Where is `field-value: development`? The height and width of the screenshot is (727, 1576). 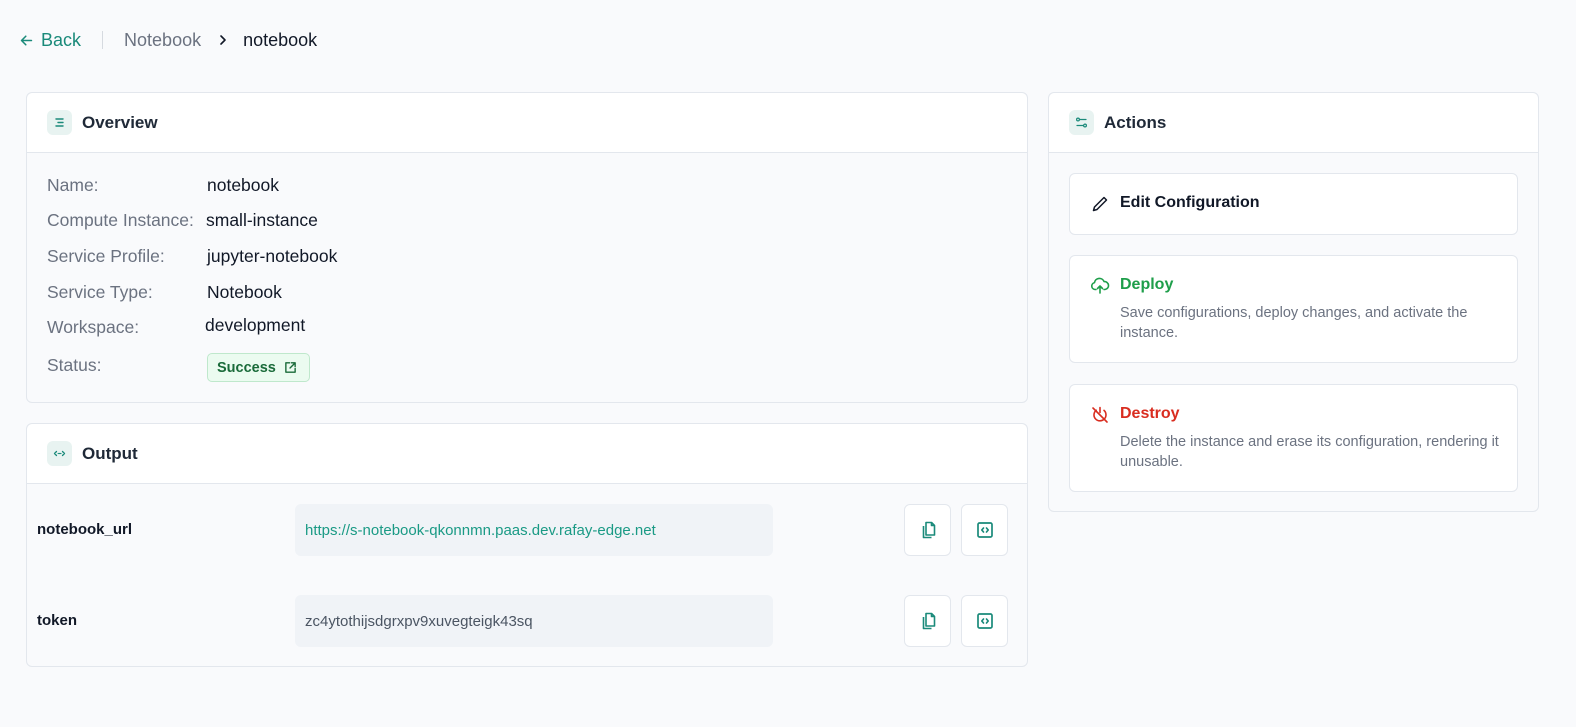 field-value: development is located at coordinates (255, 325).